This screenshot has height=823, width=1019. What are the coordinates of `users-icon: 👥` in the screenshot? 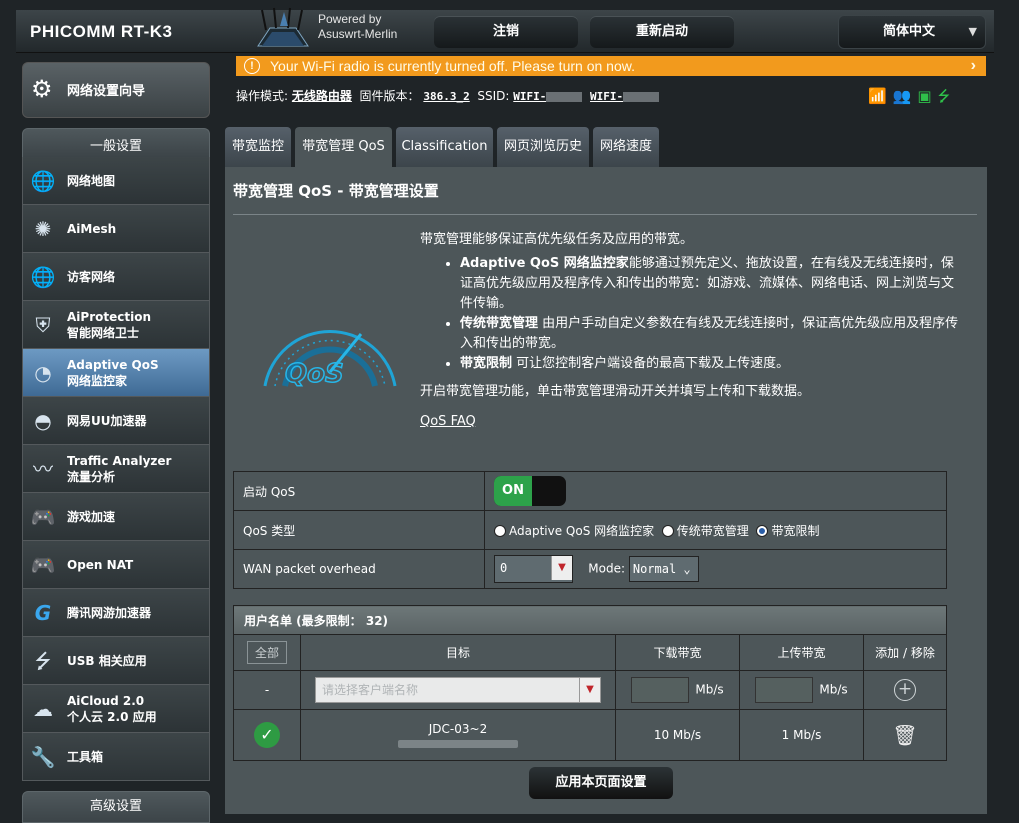 It's located at (902, 96).